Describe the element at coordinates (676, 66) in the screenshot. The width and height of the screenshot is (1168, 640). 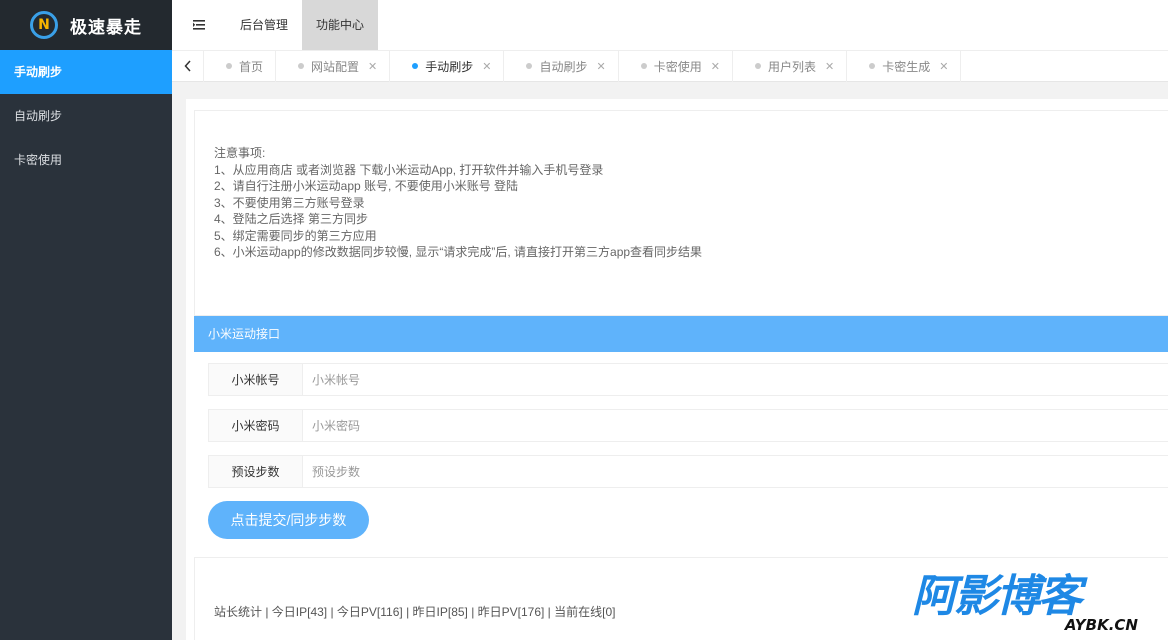
I see `tab-card-use: 卡密使用 ✕` at that location.